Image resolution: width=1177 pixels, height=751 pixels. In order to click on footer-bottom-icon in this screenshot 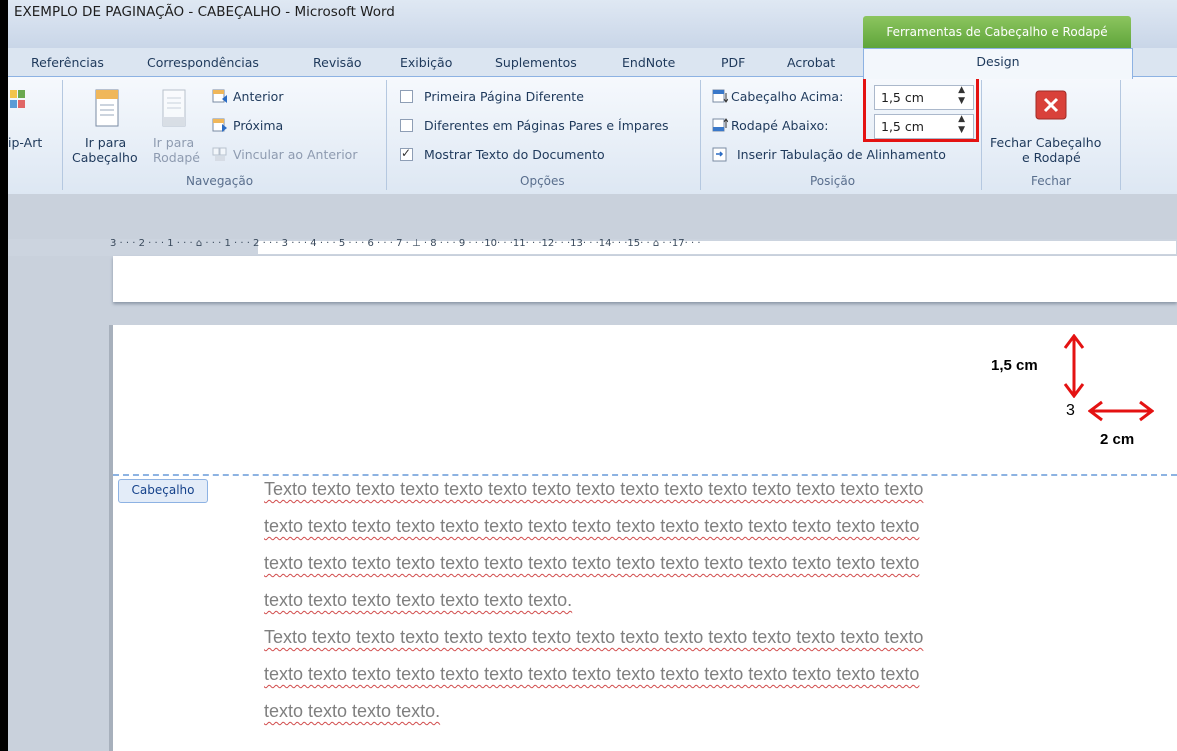, I will do `click(720, 125)`.